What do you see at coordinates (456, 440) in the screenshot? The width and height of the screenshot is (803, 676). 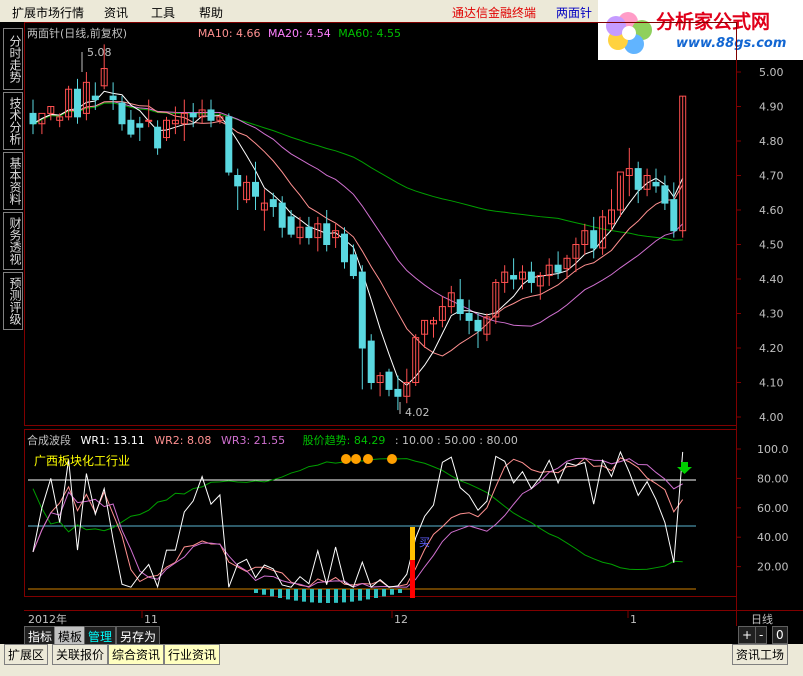 I see `levels-label: : 10.00 : 50.00 : 80.00` at bounding box center [456, 440].